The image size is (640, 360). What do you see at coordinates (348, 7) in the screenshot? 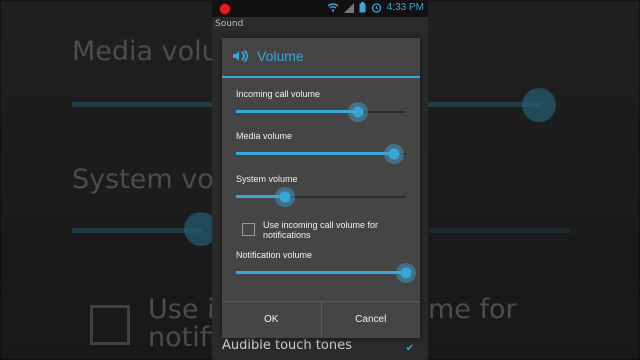
I see `signal-icon` at bounding box center [348, 7].